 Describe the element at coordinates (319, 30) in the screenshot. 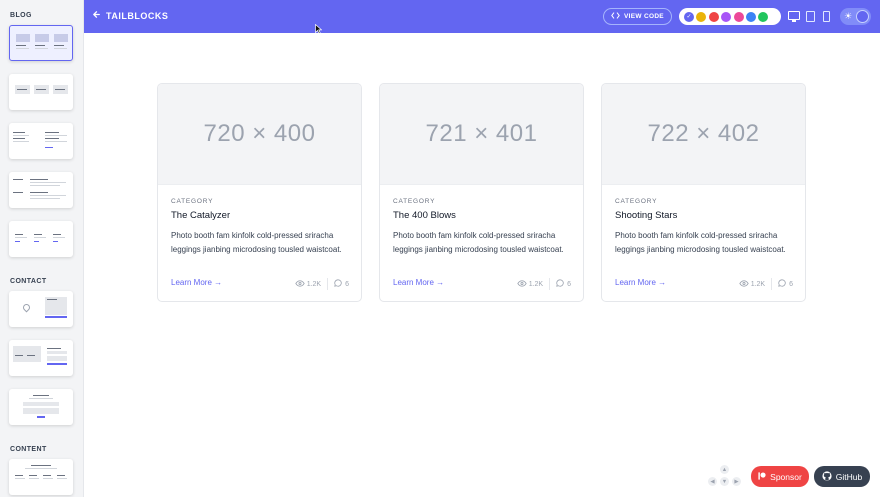

I see `mouse-cursor` at that location.